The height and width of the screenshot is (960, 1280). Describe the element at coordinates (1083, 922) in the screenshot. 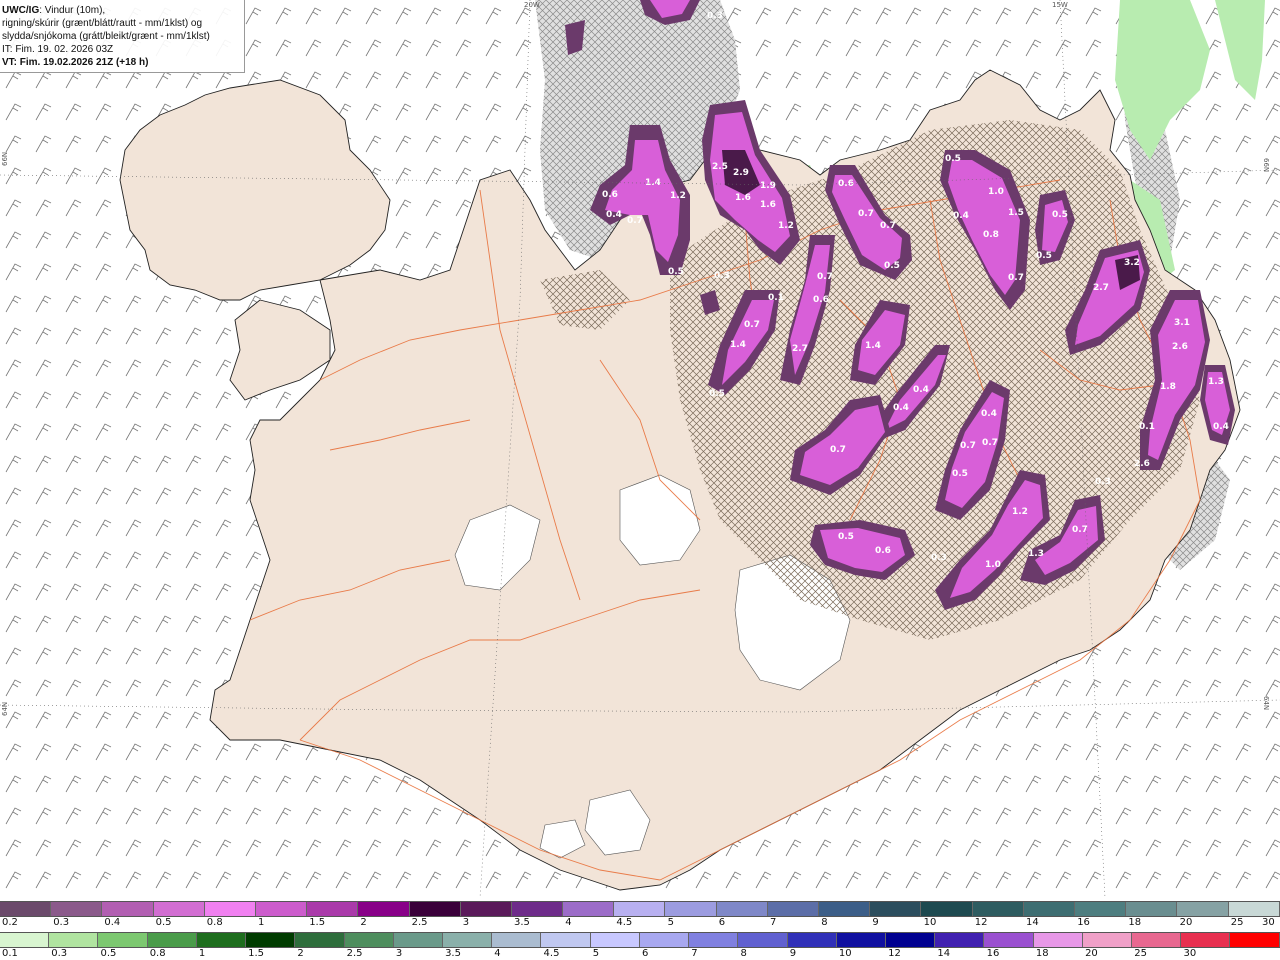

I see `legend-tick-label: 16` at that location.